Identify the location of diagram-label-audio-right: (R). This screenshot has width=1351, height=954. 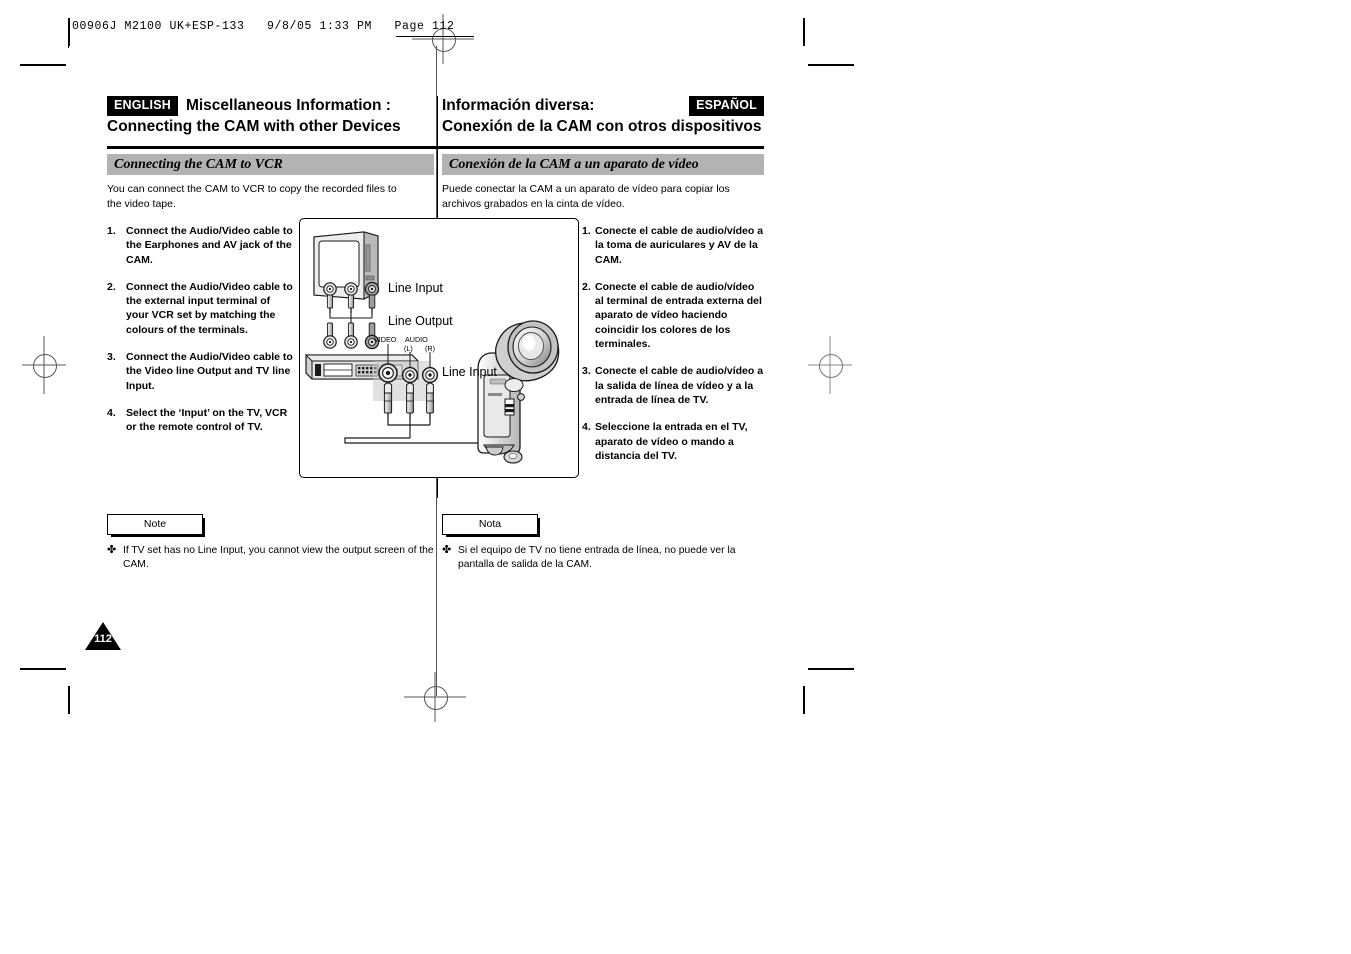
(430, 348).